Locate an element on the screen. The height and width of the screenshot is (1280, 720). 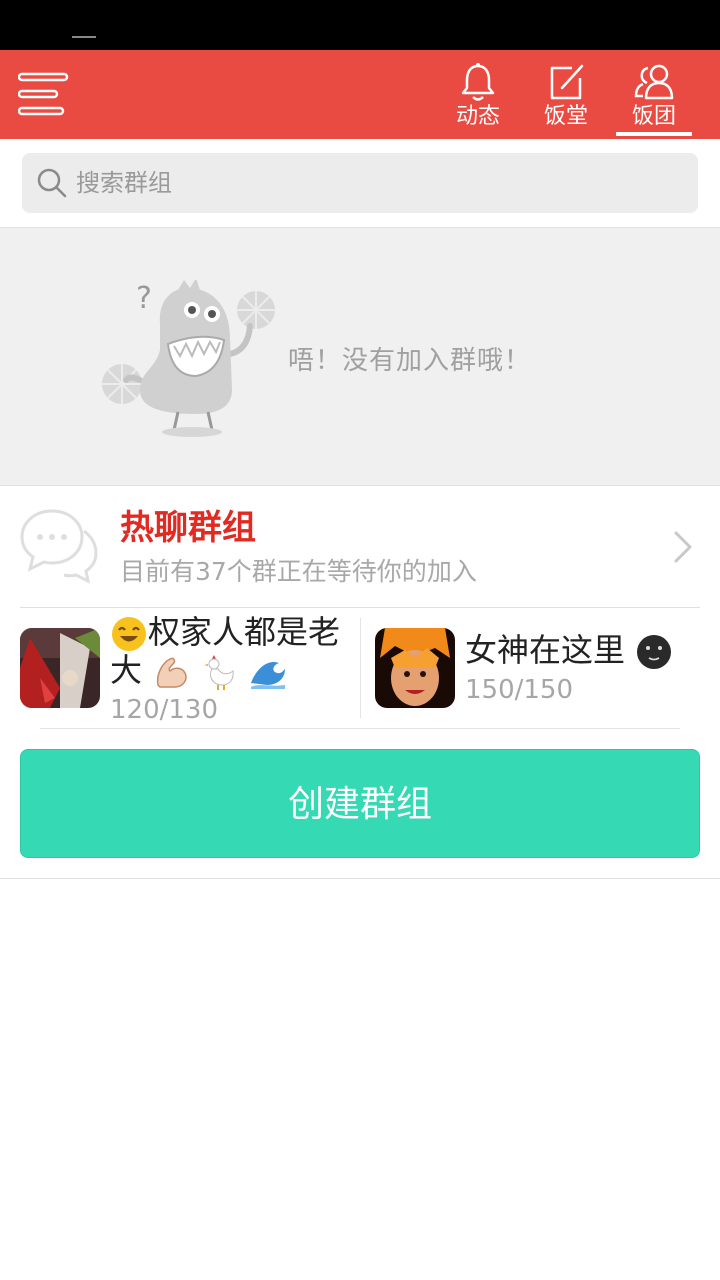
tab-fantang: 饭堂 is located at coordinates (566, 94).